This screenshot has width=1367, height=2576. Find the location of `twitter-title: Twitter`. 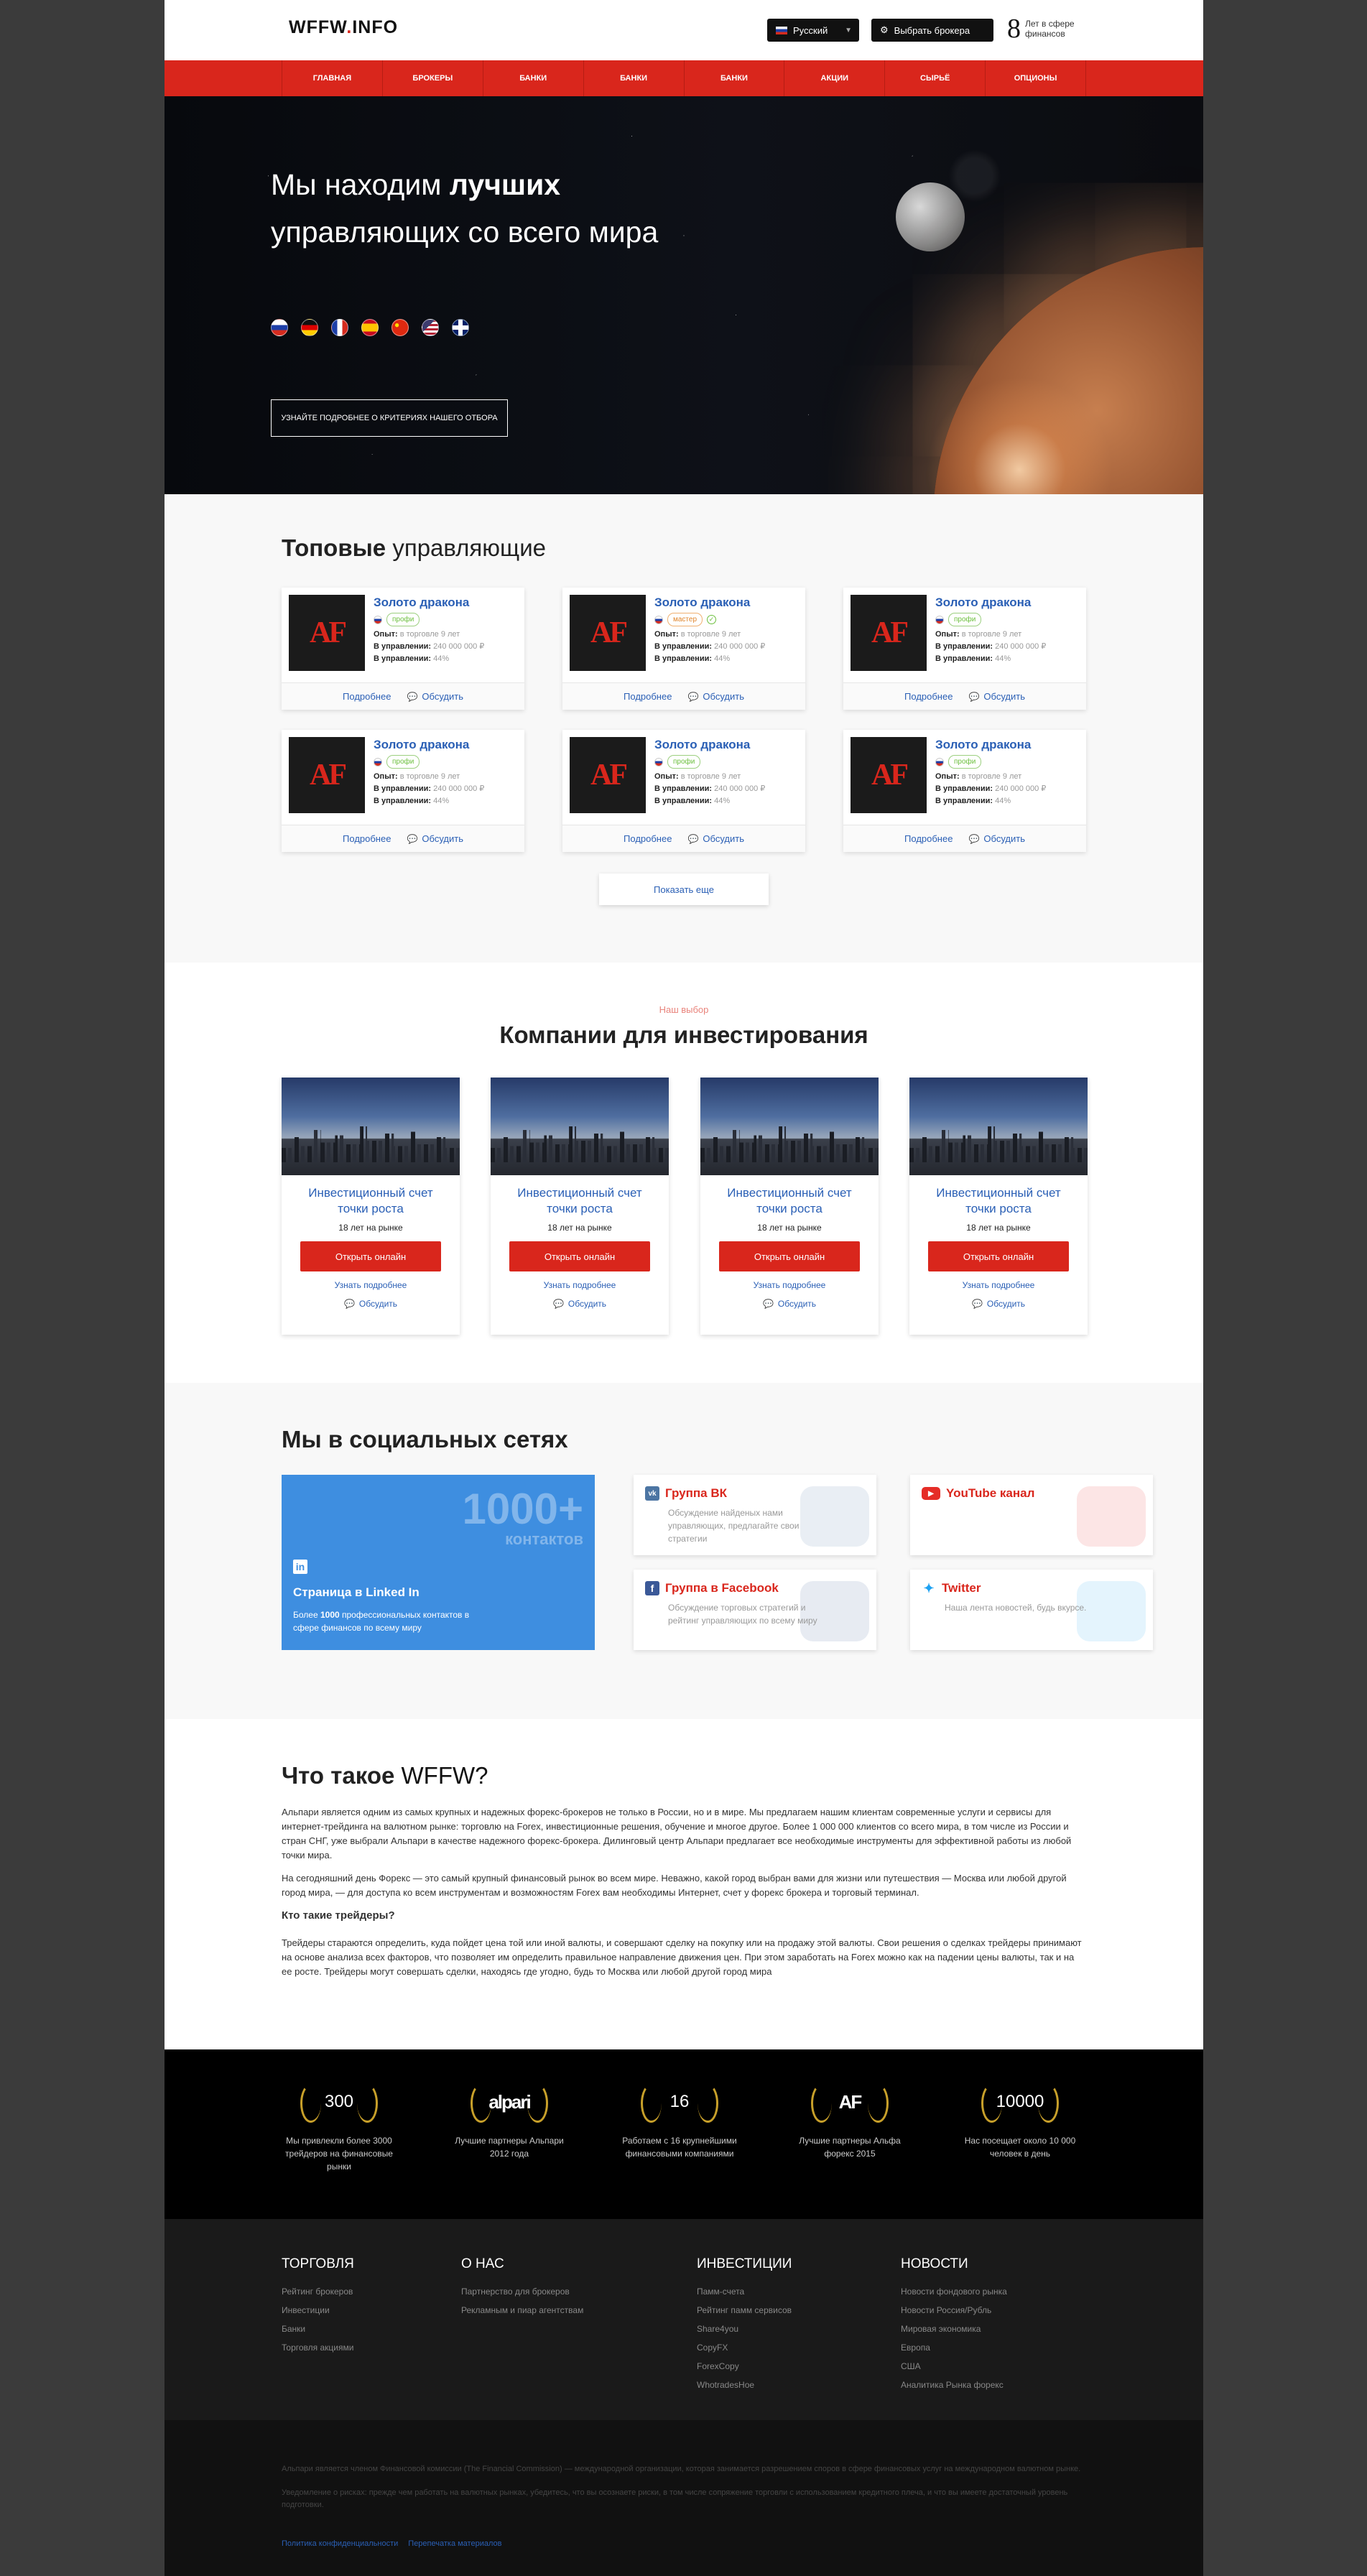

twitter-title: Twitter is located at coordinates (961, 1588).